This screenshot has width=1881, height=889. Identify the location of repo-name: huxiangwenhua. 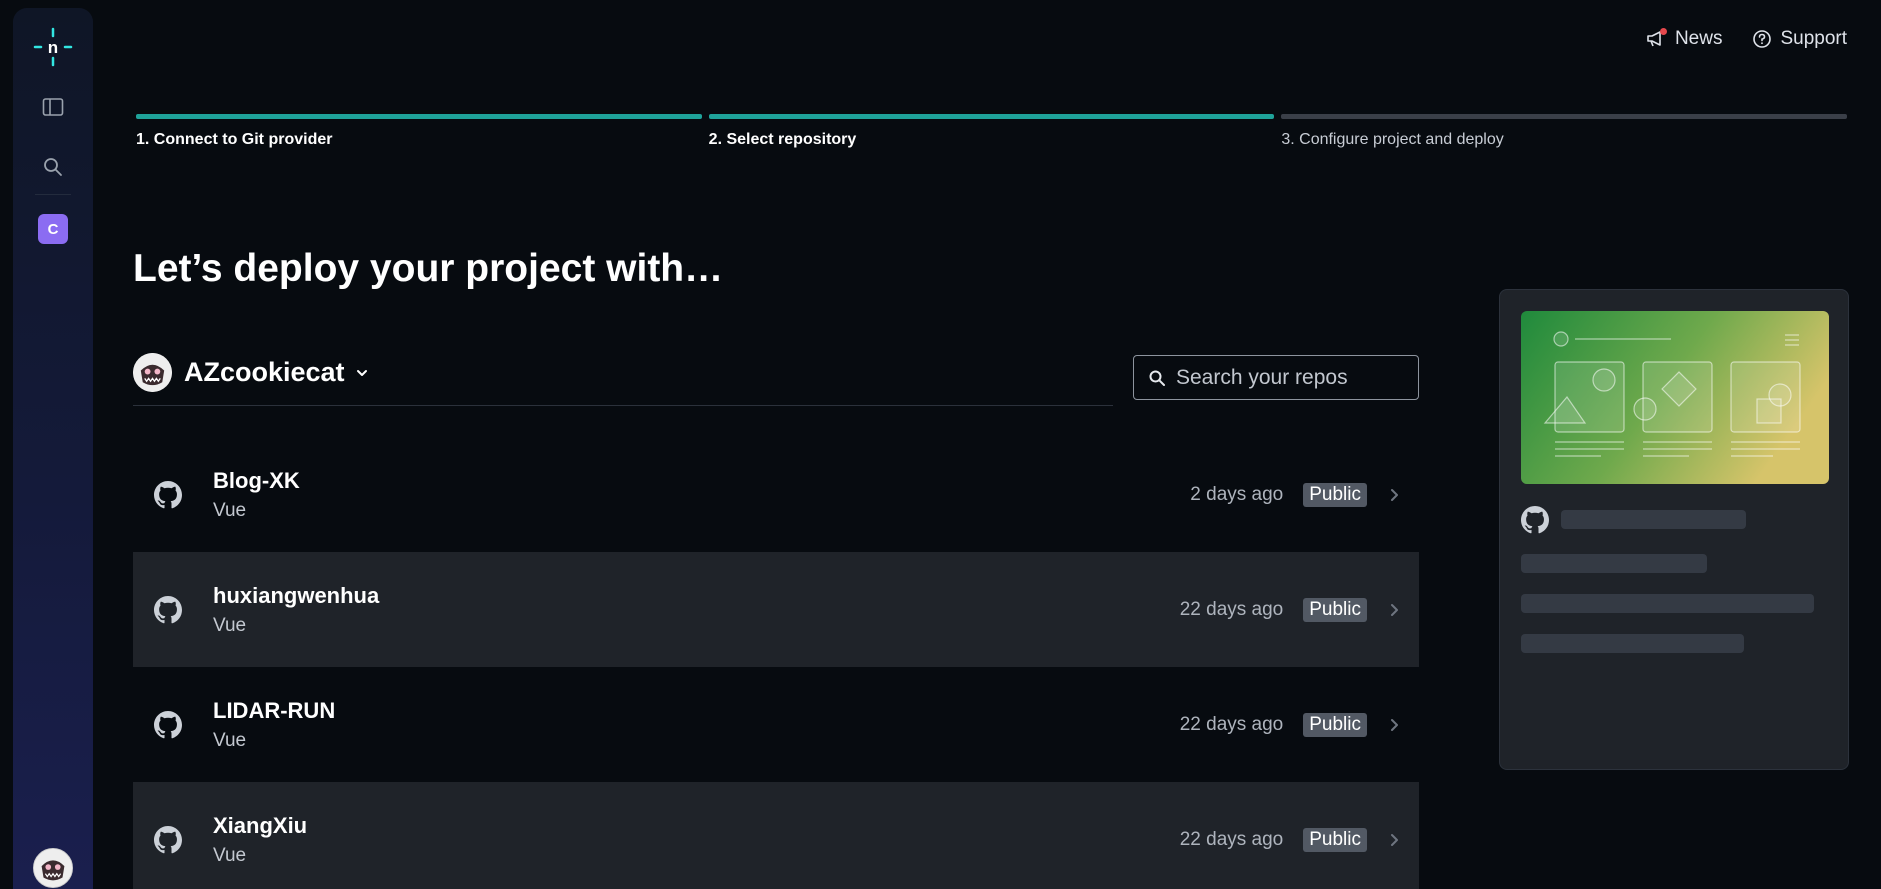
(296, 595).